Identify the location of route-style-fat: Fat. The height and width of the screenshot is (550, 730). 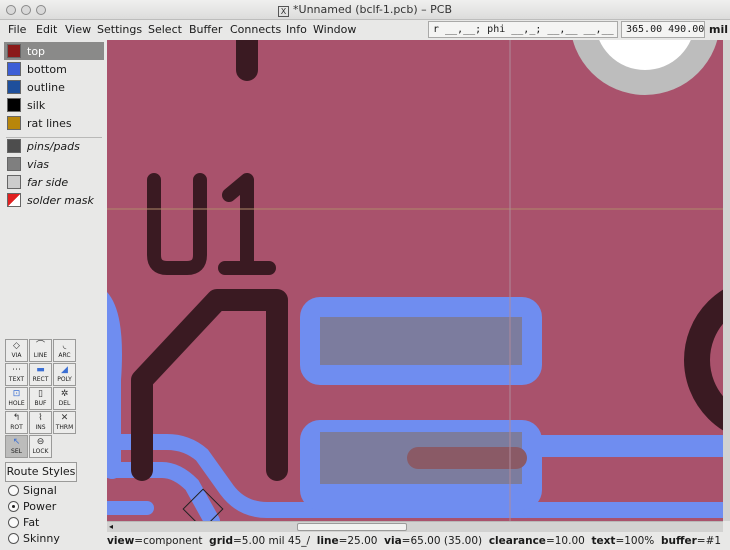
(23, 522).